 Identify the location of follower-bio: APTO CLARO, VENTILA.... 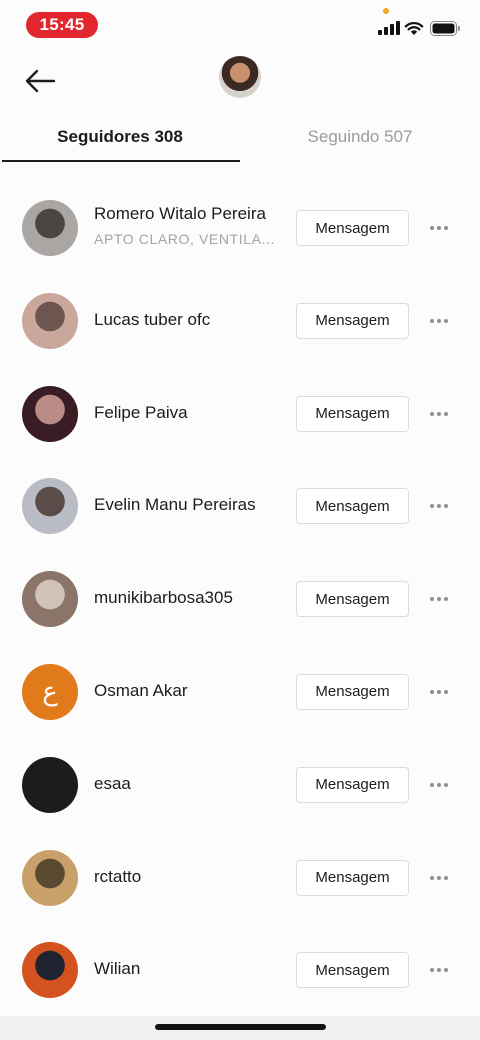
(184, 239).